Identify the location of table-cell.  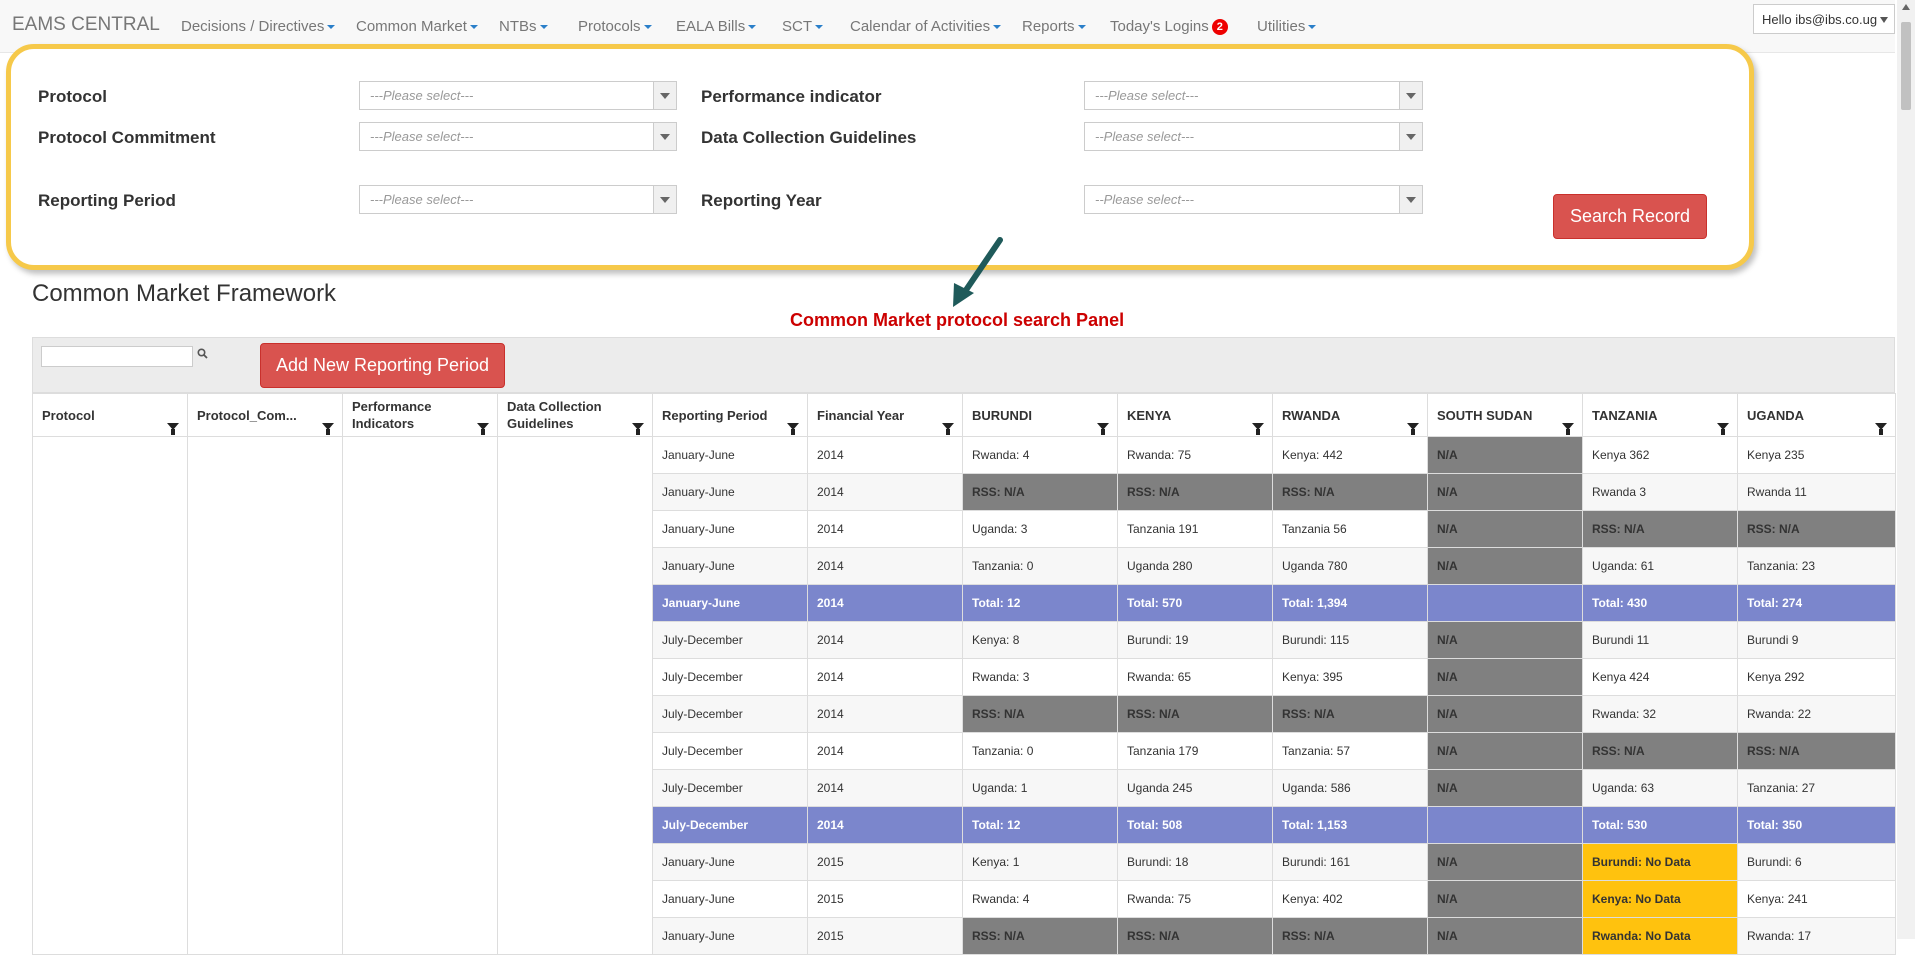
(1505, 603).